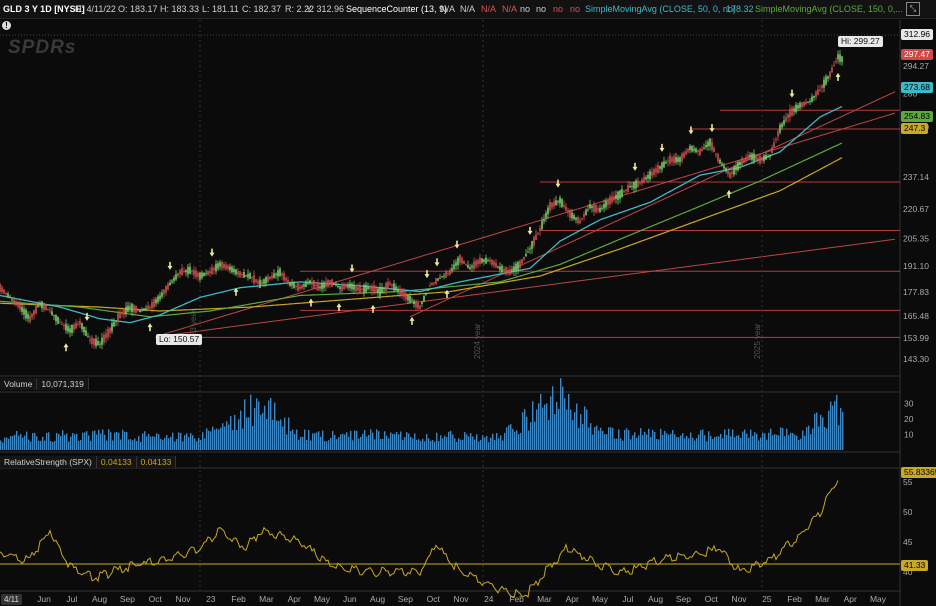 Image resolution: width=936 pixels, height=606 pixels. What do you see at coordinates (350, 599) in the screenshot?
I see `x-axis-tick: Jun` at bounding box center [350, 599].